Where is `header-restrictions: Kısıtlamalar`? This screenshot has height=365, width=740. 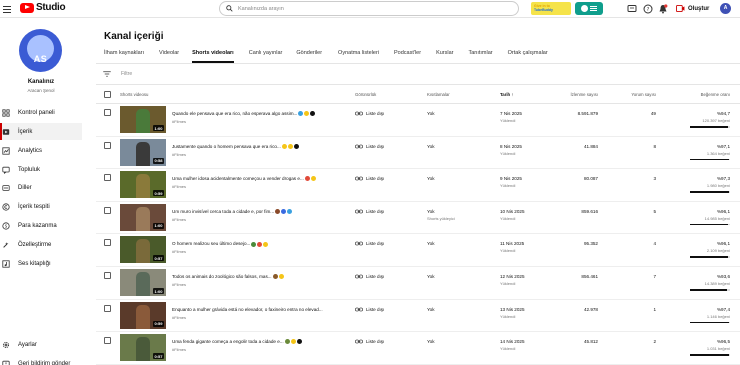 header-restrictions: Kısıtlamalar is located at coordinates (438, 94).